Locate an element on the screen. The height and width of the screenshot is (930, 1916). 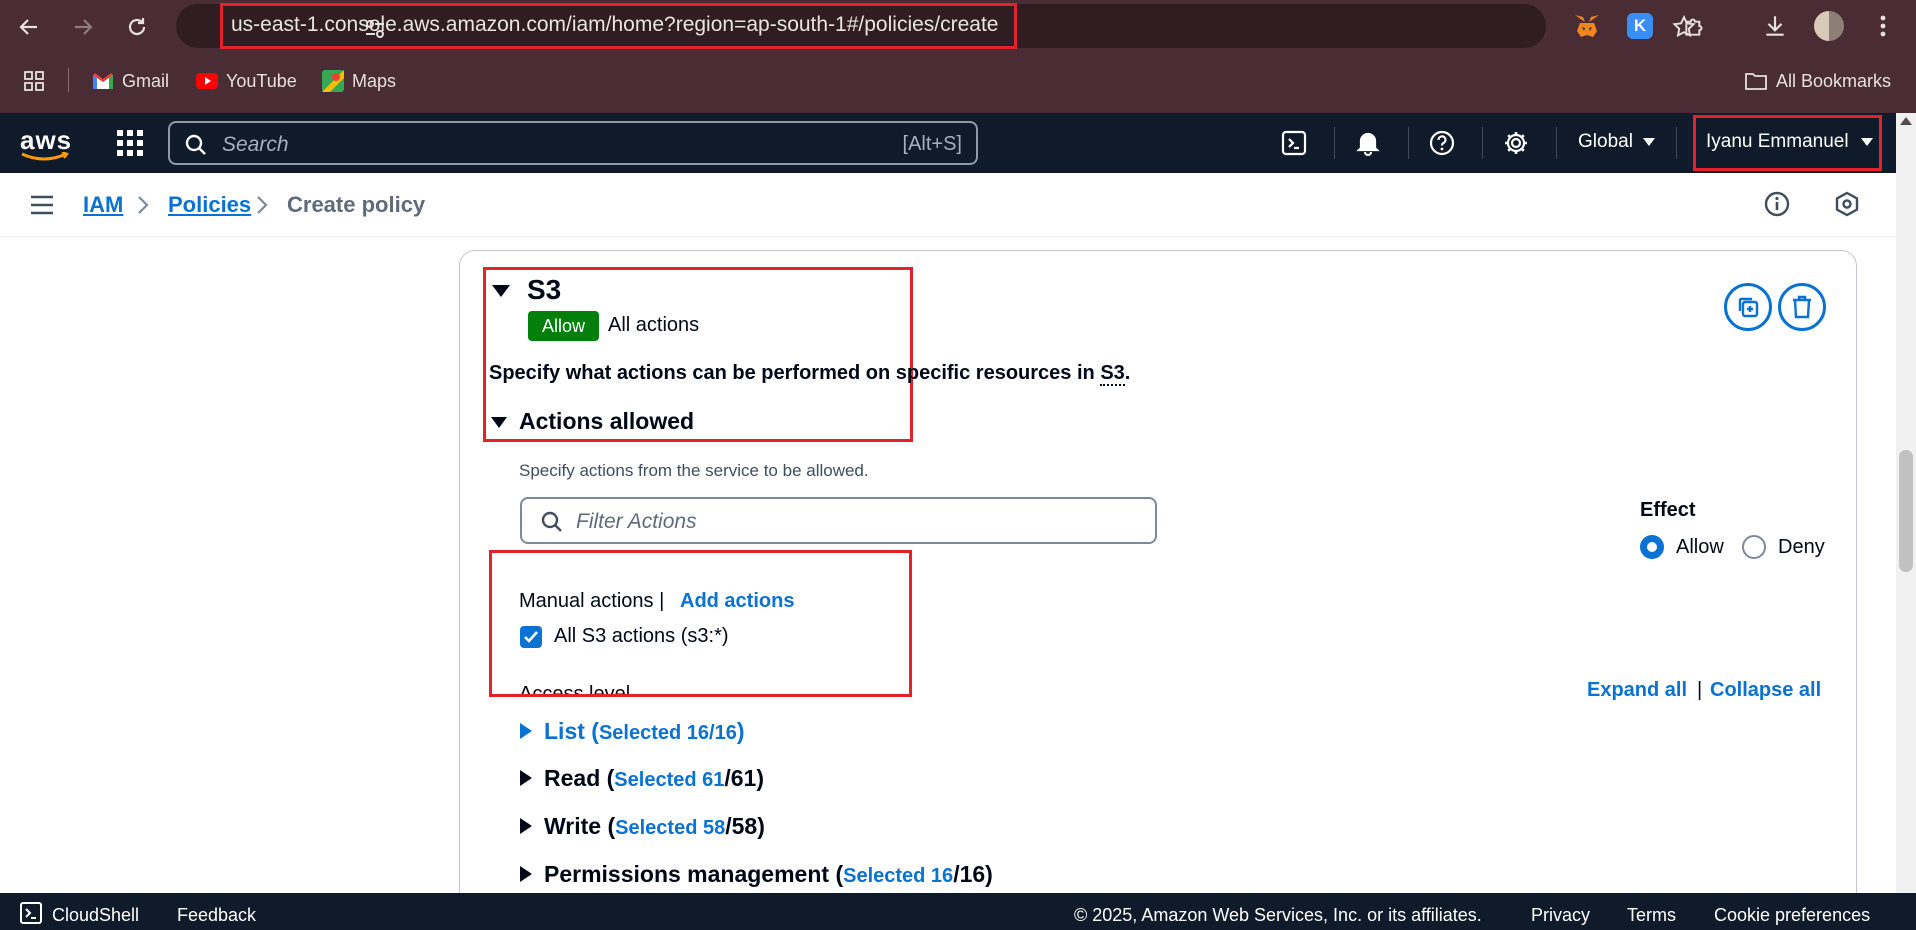
effect-badge: Allow is located at coordinates (563, 326).